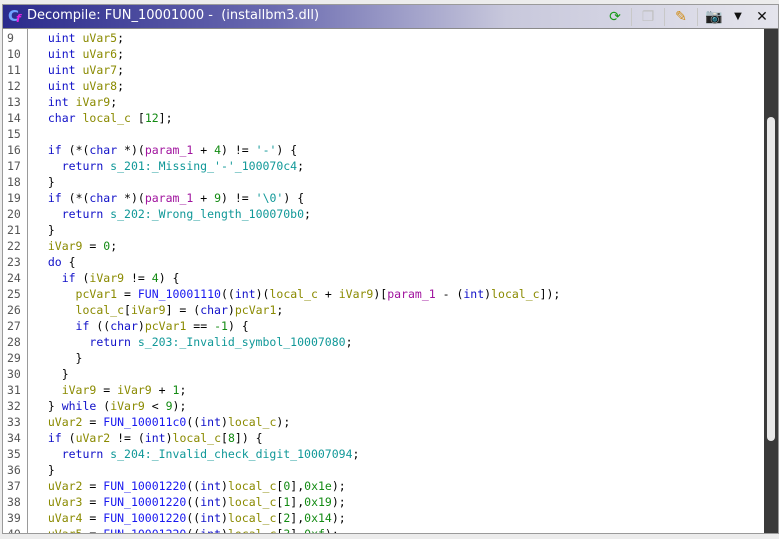 This screenshot has height=539, width=779. I want to click on constant-token: 0x14, so click(318, 518).